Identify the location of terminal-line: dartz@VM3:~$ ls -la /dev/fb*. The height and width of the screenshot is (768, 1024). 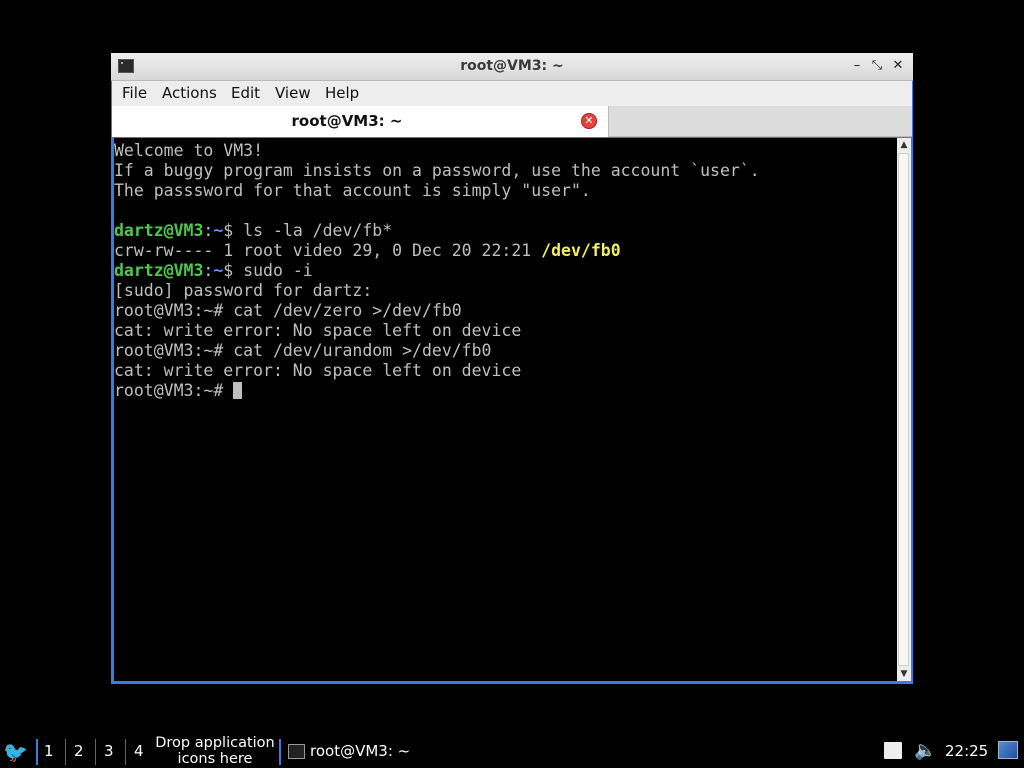
(437, 231).